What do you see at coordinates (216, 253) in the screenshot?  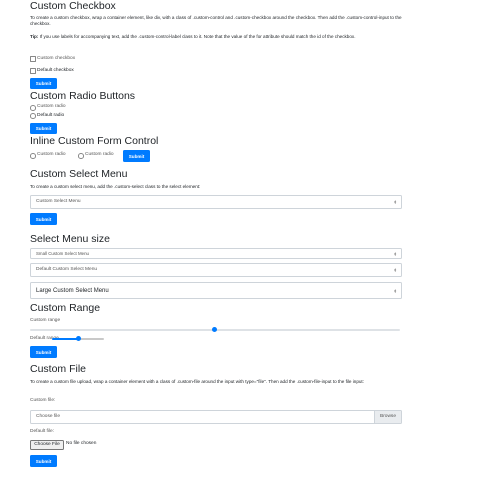 I see `small-select-menu: Small Custom Select Menu ⇕` at bounding box center [216, 253].